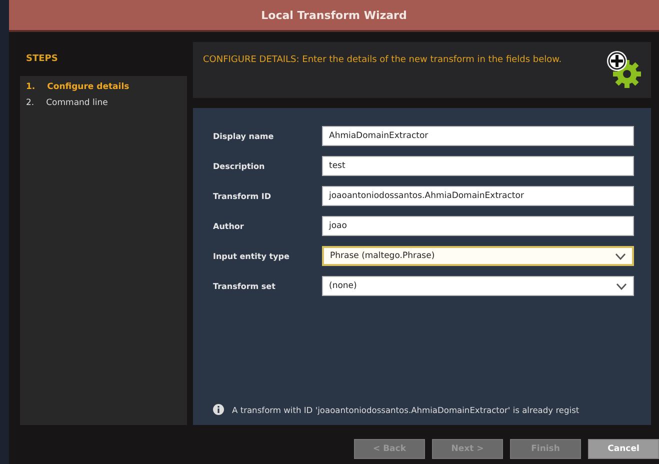 Image resolution: width=659 pixels, height=464 pixels. What do you see at coordinates (244, 286) in the screenshot?
I see `field-label: Transform set` at bounding box center [244, 286].